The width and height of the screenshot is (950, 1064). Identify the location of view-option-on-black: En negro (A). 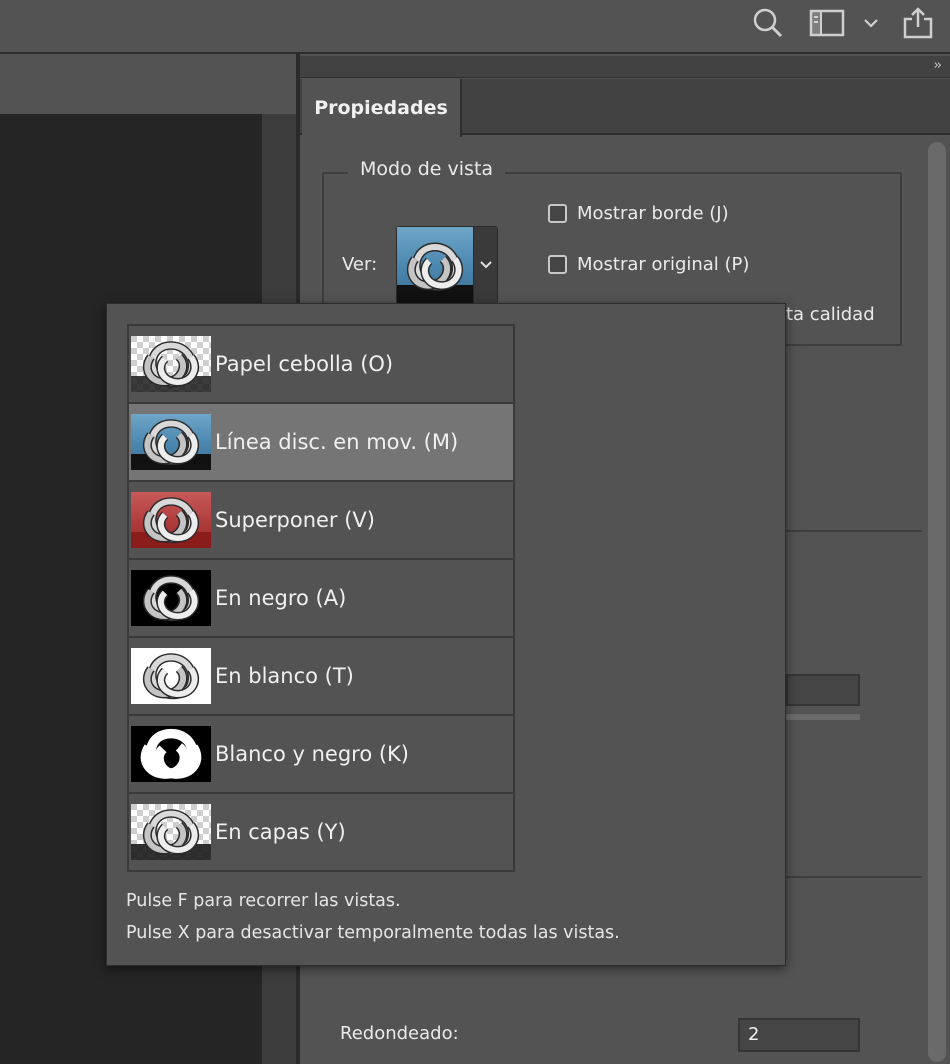
(321, 599).